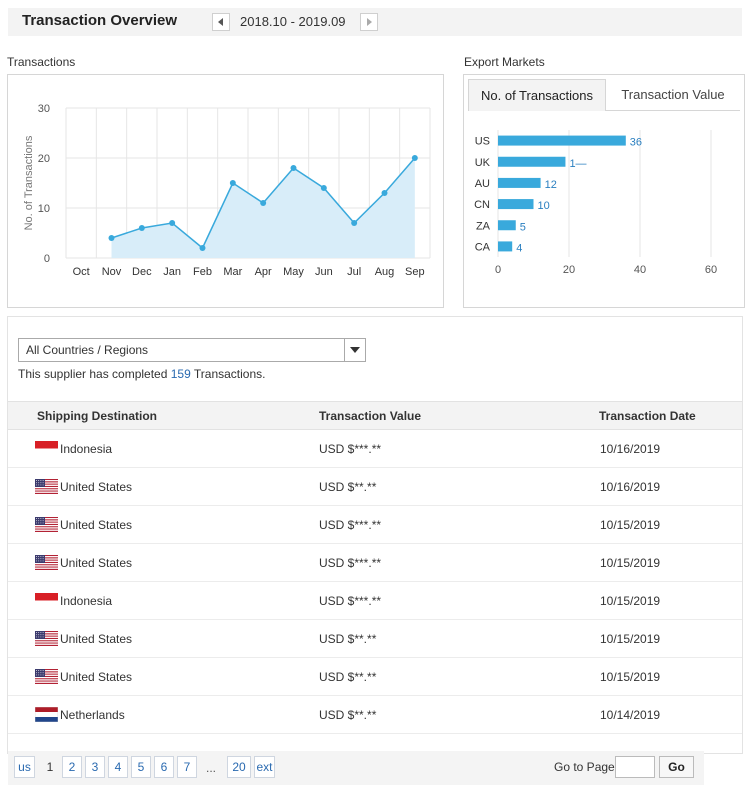 This screenshot has width=750, height=793. Describe the element at coordinates (483, 163) in the screenshot. I see `y-tick-label: UK` at that location.